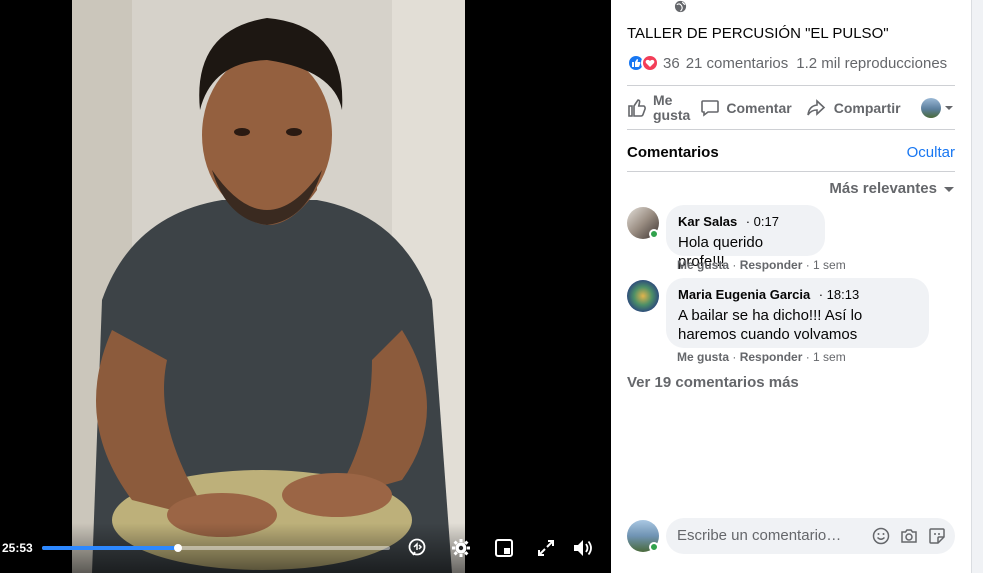 The height and width of the screenshot is (573, 983). I want to click on camera-icon, so click(909, 536).